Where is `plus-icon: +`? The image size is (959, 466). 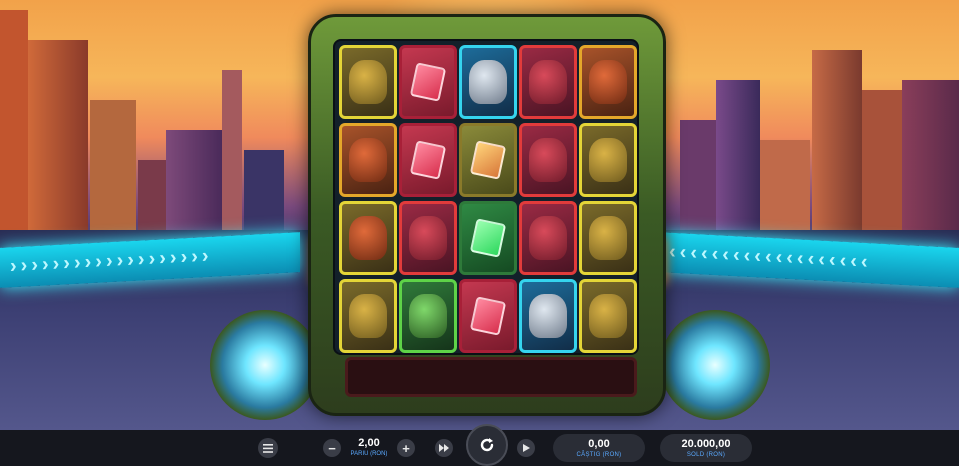 plus-icon: + is located at coordinates (406, 448).